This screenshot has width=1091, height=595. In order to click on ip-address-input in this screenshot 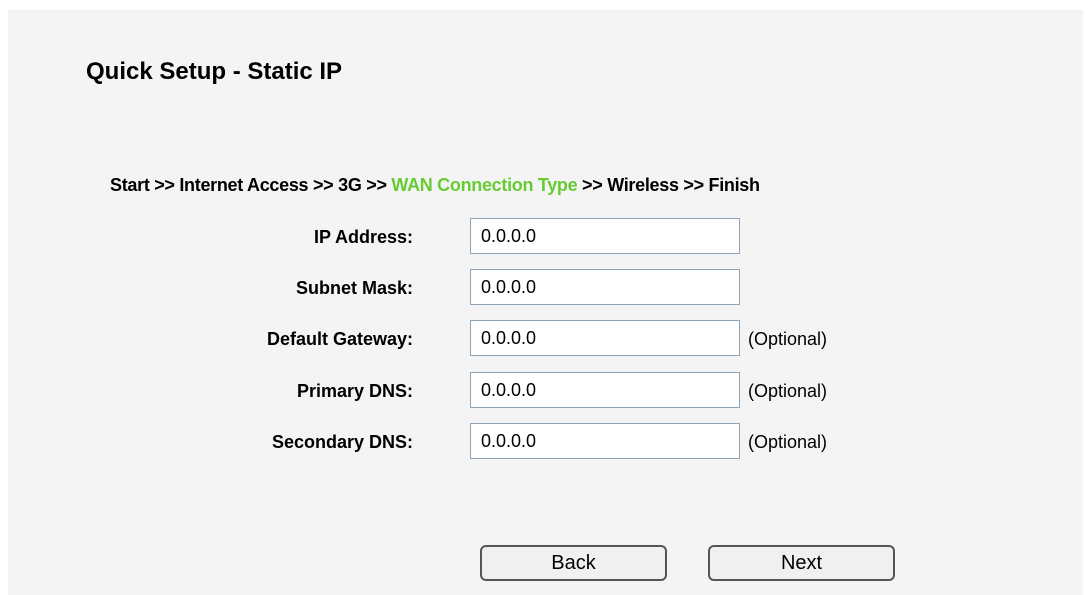, I will do `click(605, 236)`.